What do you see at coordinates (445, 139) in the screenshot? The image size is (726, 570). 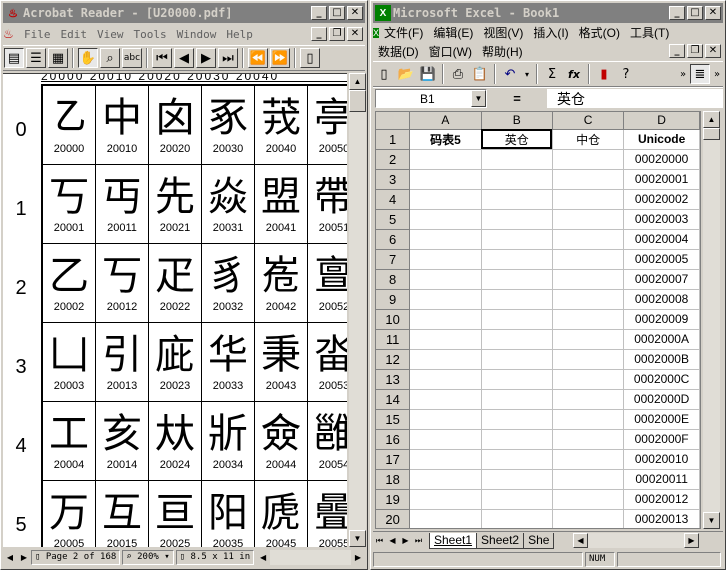 I see `cell-a: 码表5` at bounding box center [445, 139].